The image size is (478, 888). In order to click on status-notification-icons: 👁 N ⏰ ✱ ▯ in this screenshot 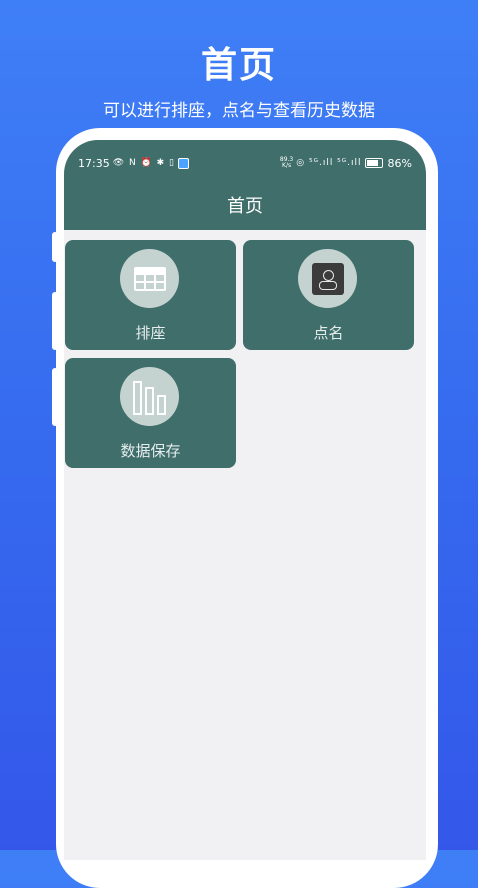, I will do `click(144, 163)`.